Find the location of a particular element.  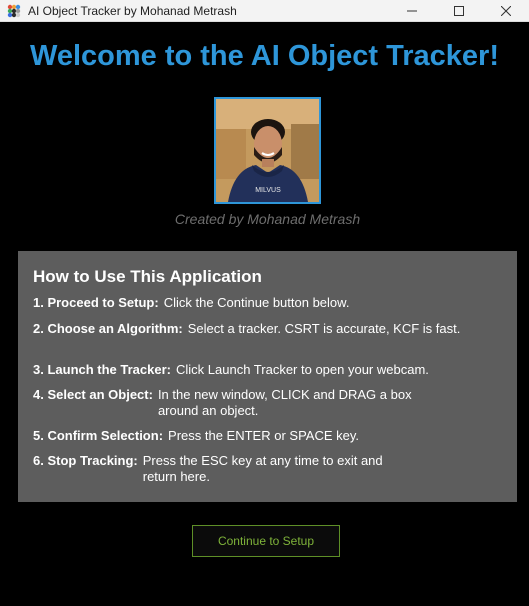

svg-text: MILVUS is located at coordinates (268, 190).